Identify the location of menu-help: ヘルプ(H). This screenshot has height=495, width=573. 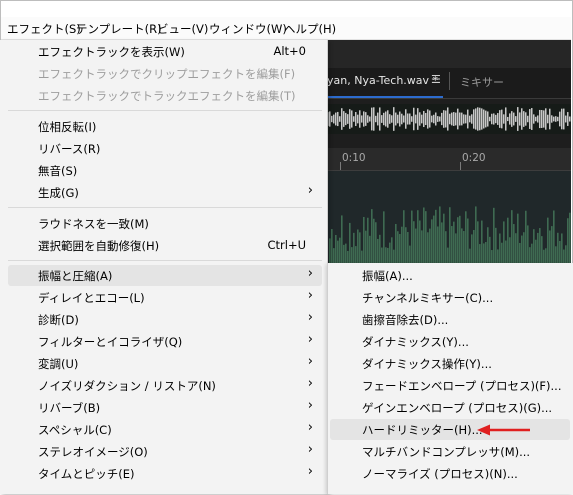
(310, 29).